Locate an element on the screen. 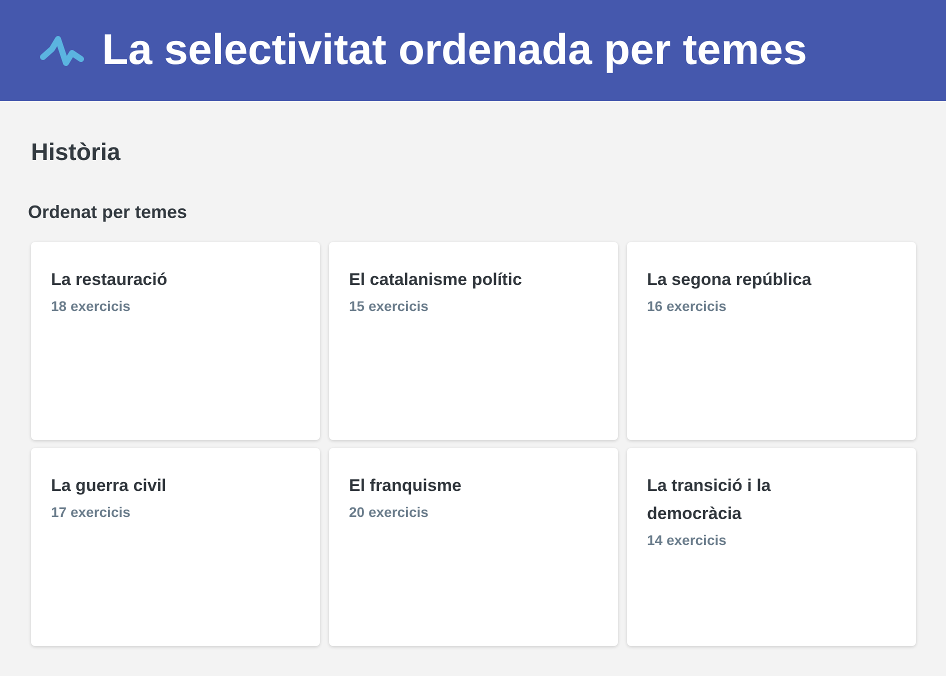 The image size is (946, 676). topic-title: La segona república is located at coordinates (729, 280).